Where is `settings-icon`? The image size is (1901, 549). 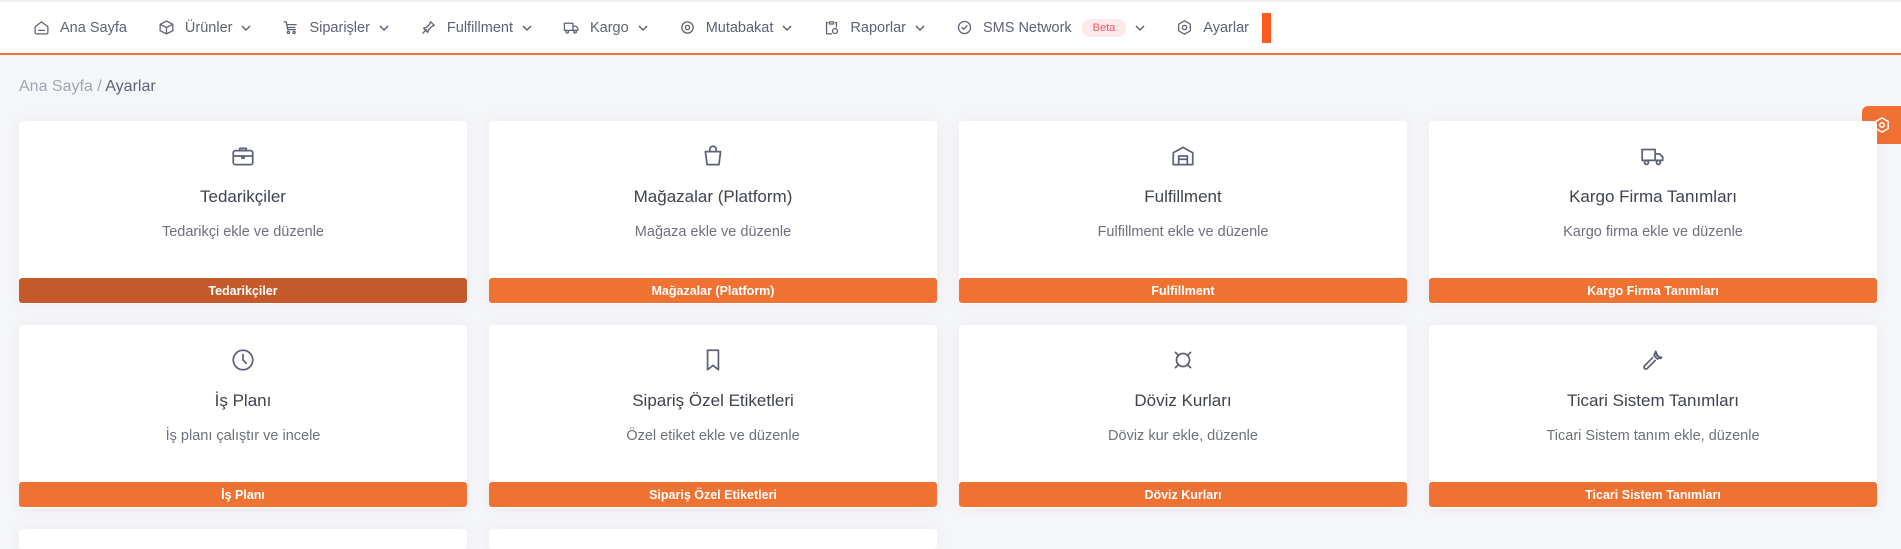 settings-icon is located at coordinates (1184, 27).